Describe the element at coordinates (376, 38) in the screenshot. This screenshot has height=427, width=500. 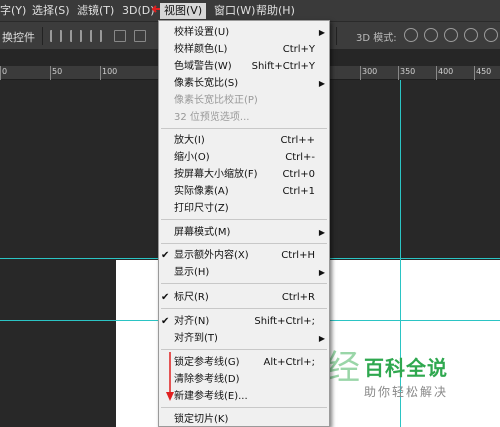
I see `3d-mode-label: 3D 模式:` at that location.